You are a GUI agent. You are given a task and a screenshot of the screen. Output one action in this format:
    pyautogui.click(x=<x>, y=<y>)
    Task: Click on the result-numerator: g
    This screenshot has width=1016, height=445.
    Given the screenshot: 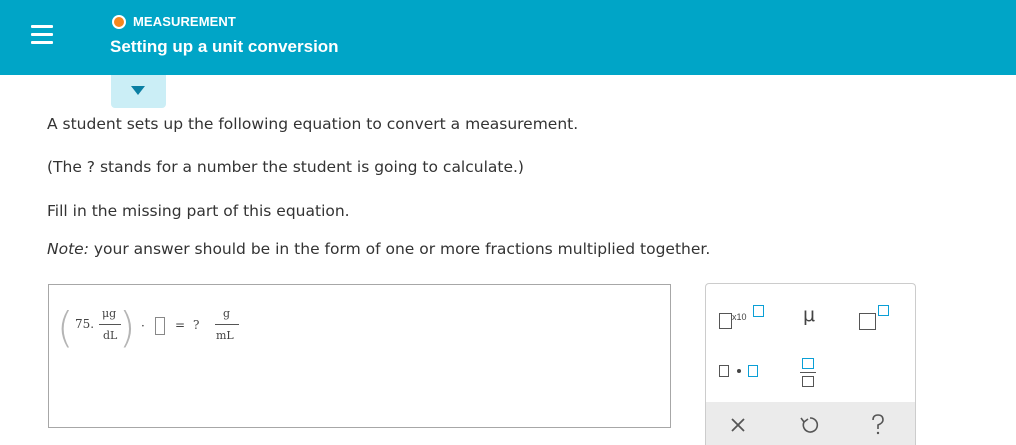 What is the action you would take?
    pyautogui.click(x=227, y=313)
    